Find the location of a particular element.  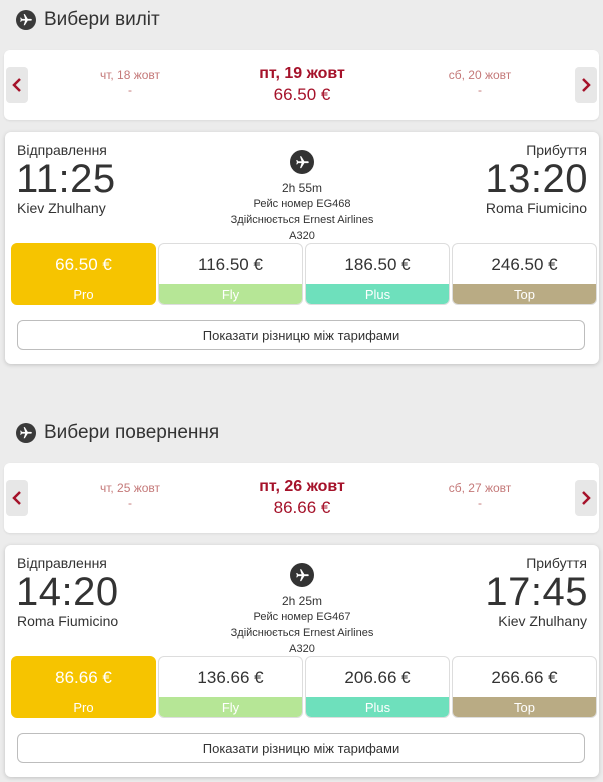

tariff-price: 136.66 € is located at coordinates (230, 677).